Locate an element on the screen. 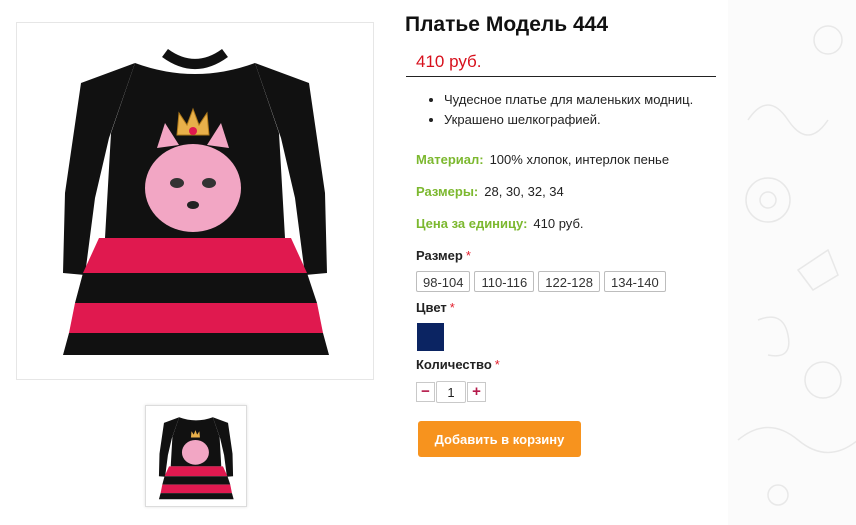  size-option-label: Размер * is located at coordinates (443, 255).